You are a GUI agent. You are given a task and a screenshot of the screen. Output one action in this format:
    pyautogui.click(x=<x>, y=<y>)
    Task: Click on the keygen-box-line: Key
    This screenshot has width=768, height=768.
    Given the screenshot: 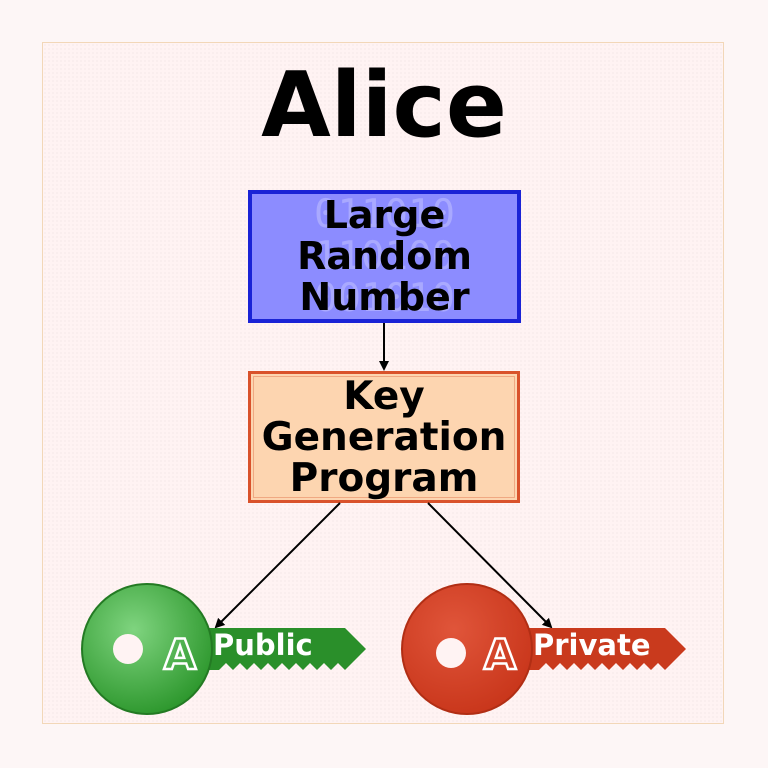 What is the action you would take?
    pyautogui.click(x=384, y=396)
    